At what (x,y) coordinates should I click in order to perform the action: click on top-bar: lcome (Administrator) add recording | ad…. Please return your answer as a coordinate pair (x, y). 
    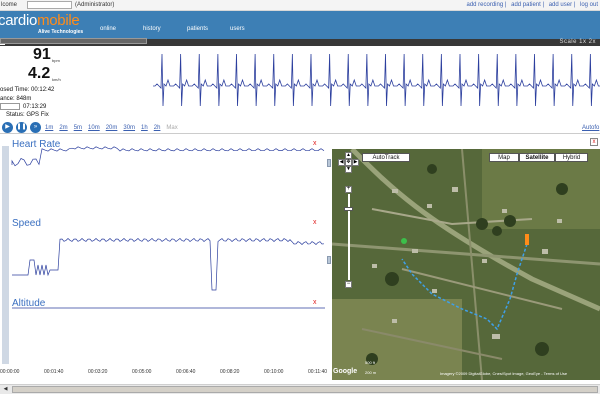
    Looking at the image, I should click on (300, 5).